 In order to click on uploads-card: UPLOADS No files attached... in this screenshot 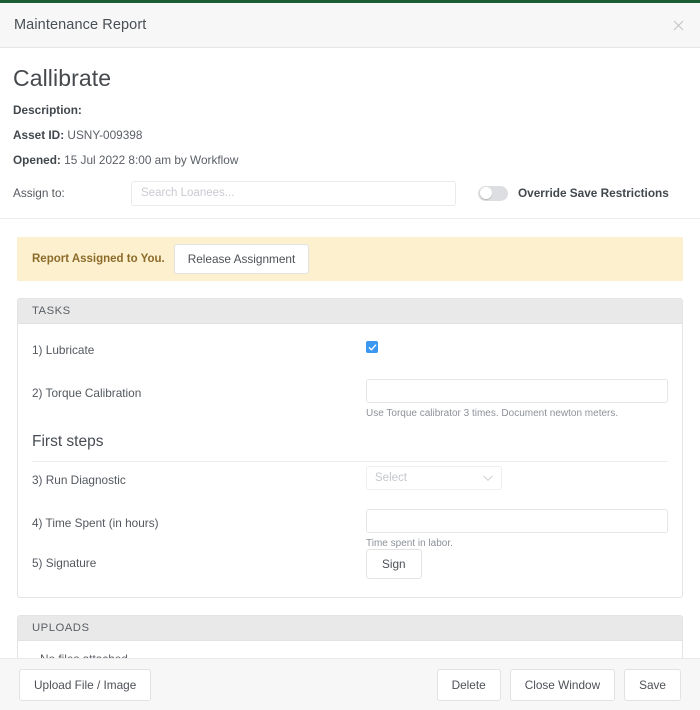, I will do `click(350, 636)`.